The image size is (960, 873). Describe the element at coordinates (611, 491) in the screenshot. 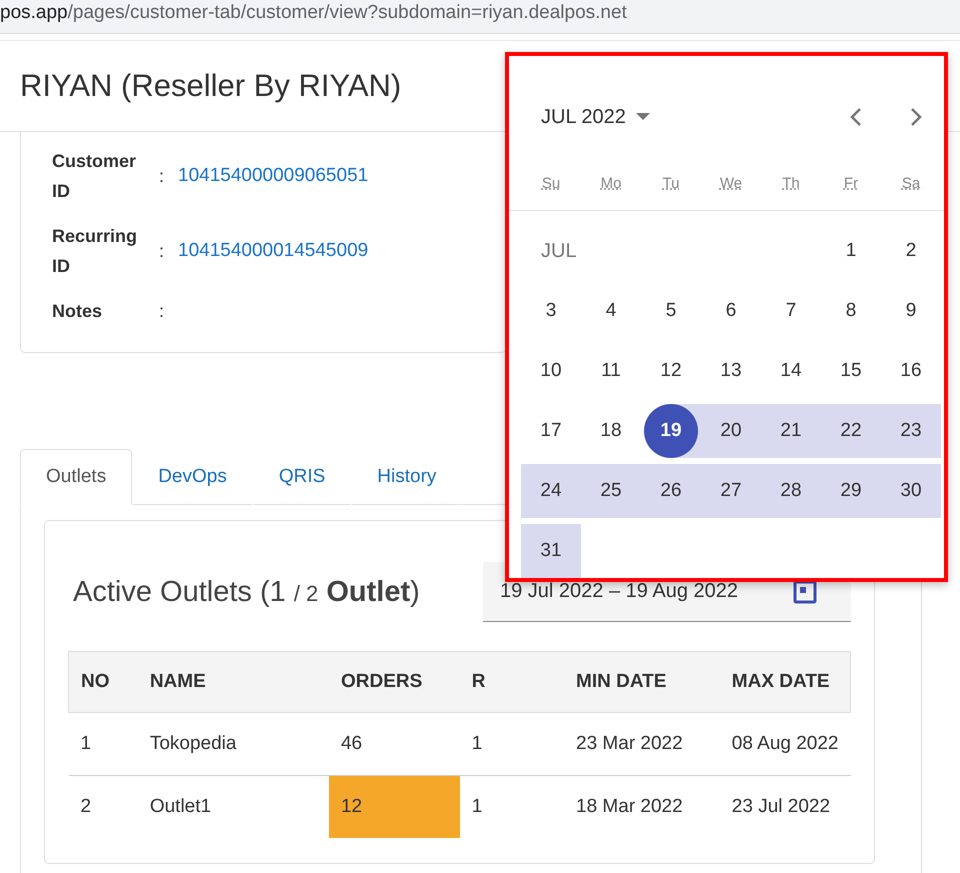

I see `day: 25` at that location.